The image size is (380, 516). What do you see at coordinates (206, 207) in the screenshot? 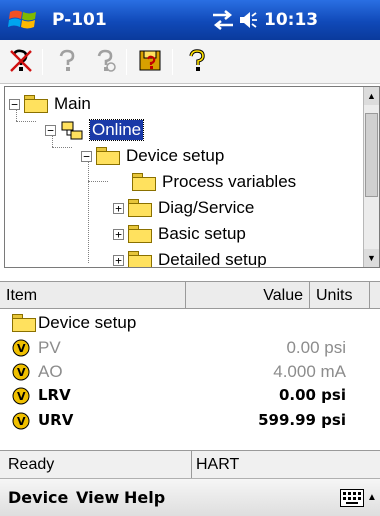
I see `tree-node-label: Diag/Service` at bounding box center [206, 207].